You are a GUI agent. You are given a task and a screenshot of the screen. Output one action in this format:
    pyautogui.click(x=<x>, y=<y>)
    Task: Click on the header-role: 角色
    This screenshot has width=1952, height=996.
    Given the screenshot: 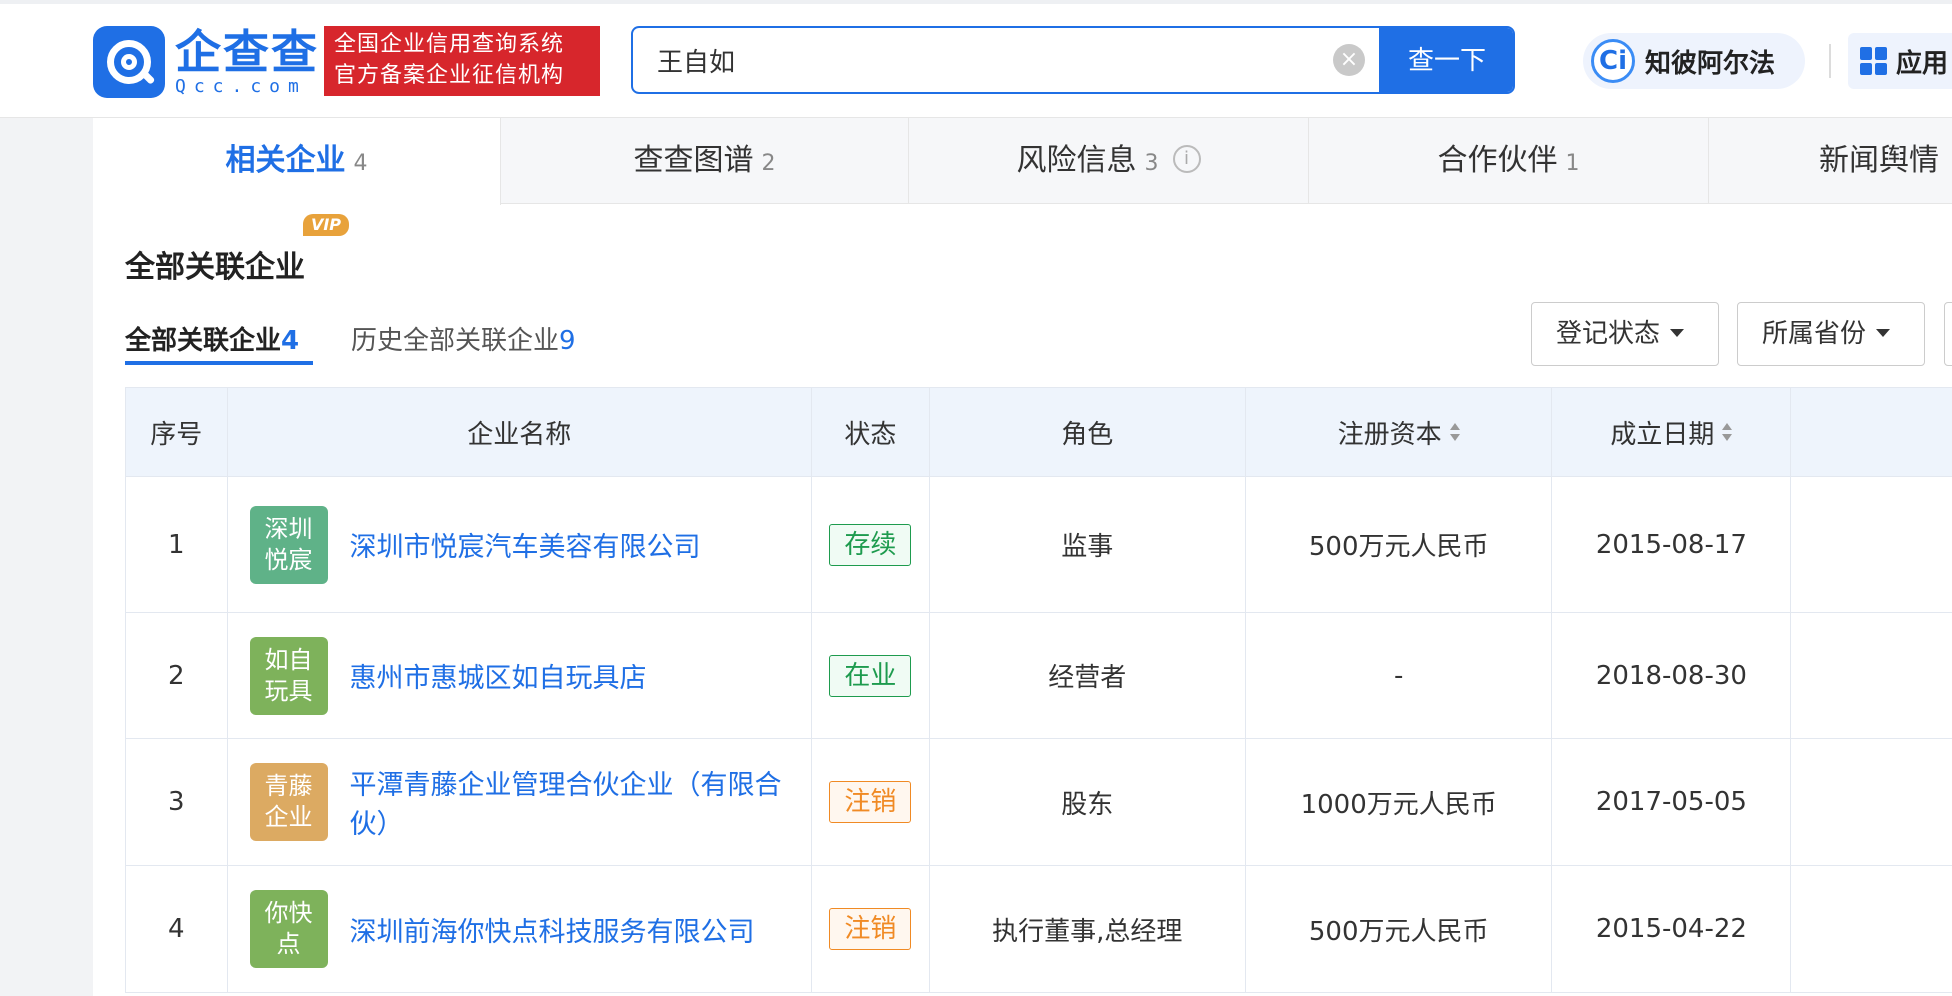 What is the action you would take?
    pyautogui.click(x=1087, y=432)
    